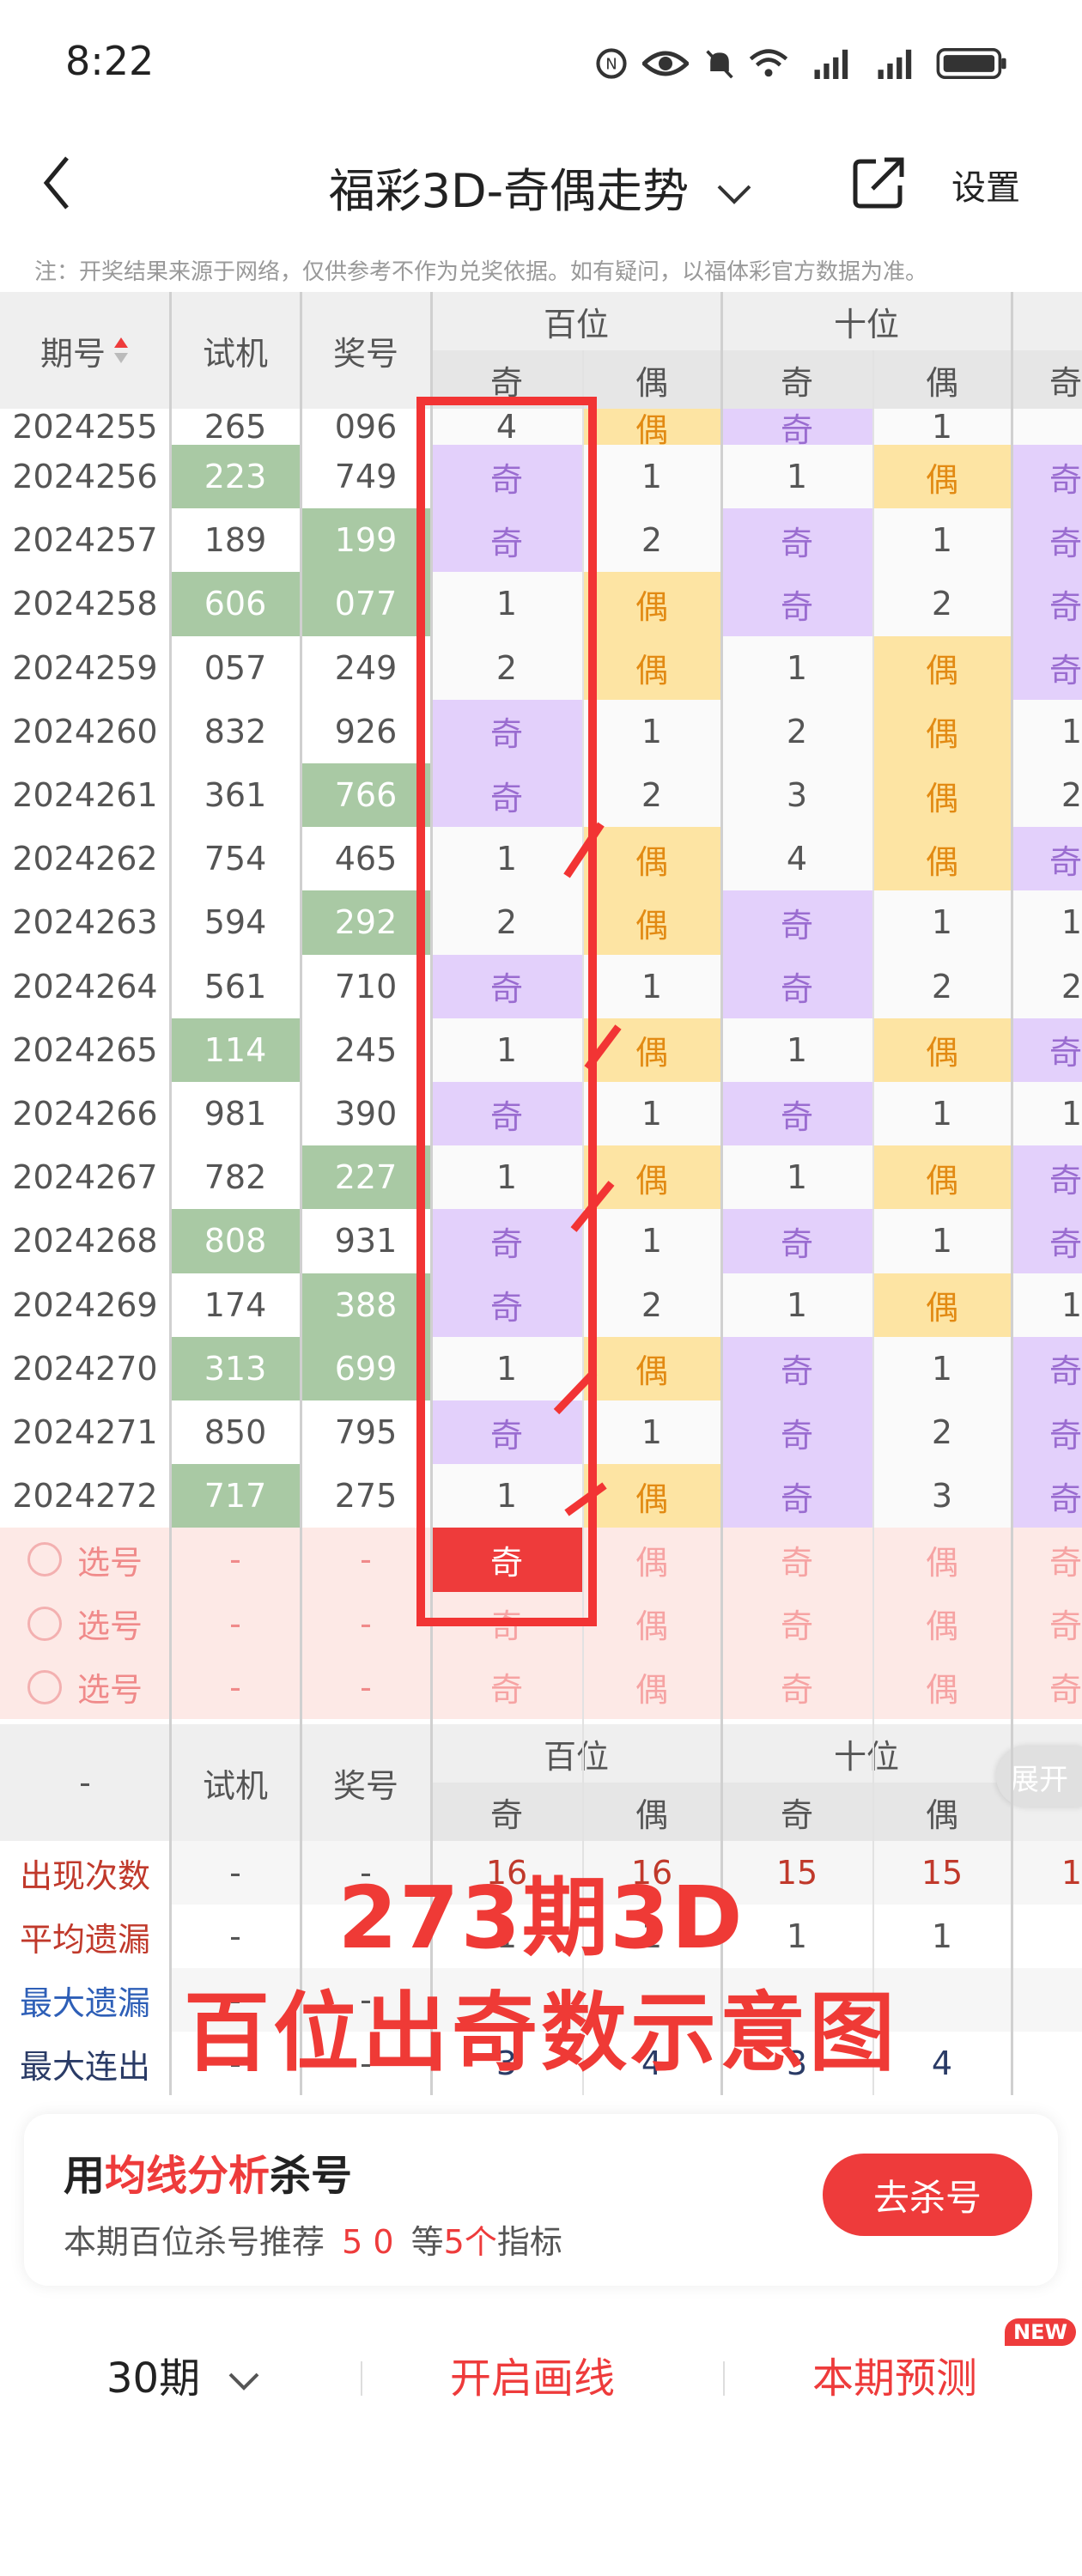 This screenshot has width=1082, height=2576. What do you see at coordinates (366, 350) in the screenshot?
I see `header-draw: 奖号` at bounding box center [366, 350].